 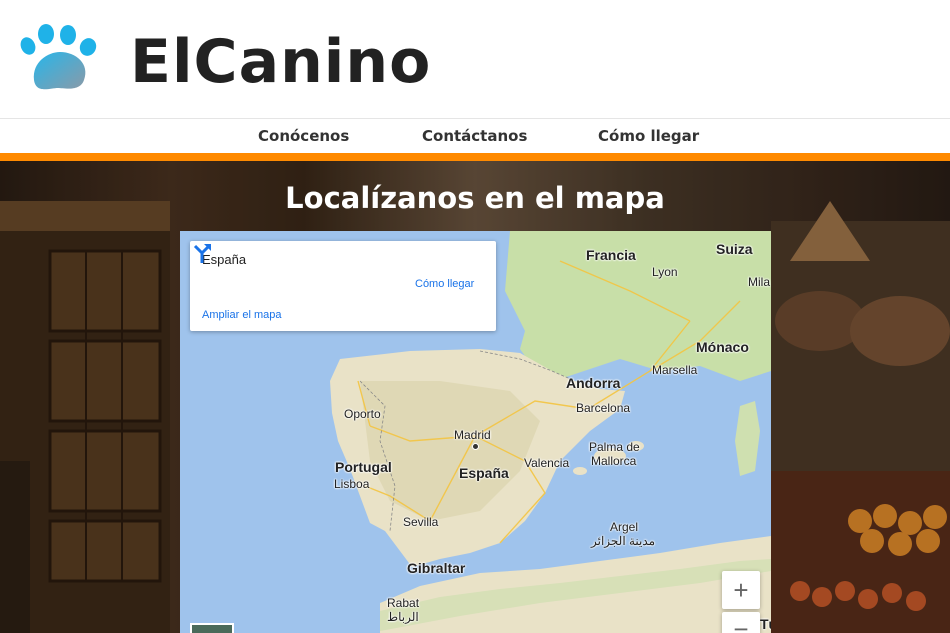 I want to click on map-label: Suiza, so click(x=734, y=249).